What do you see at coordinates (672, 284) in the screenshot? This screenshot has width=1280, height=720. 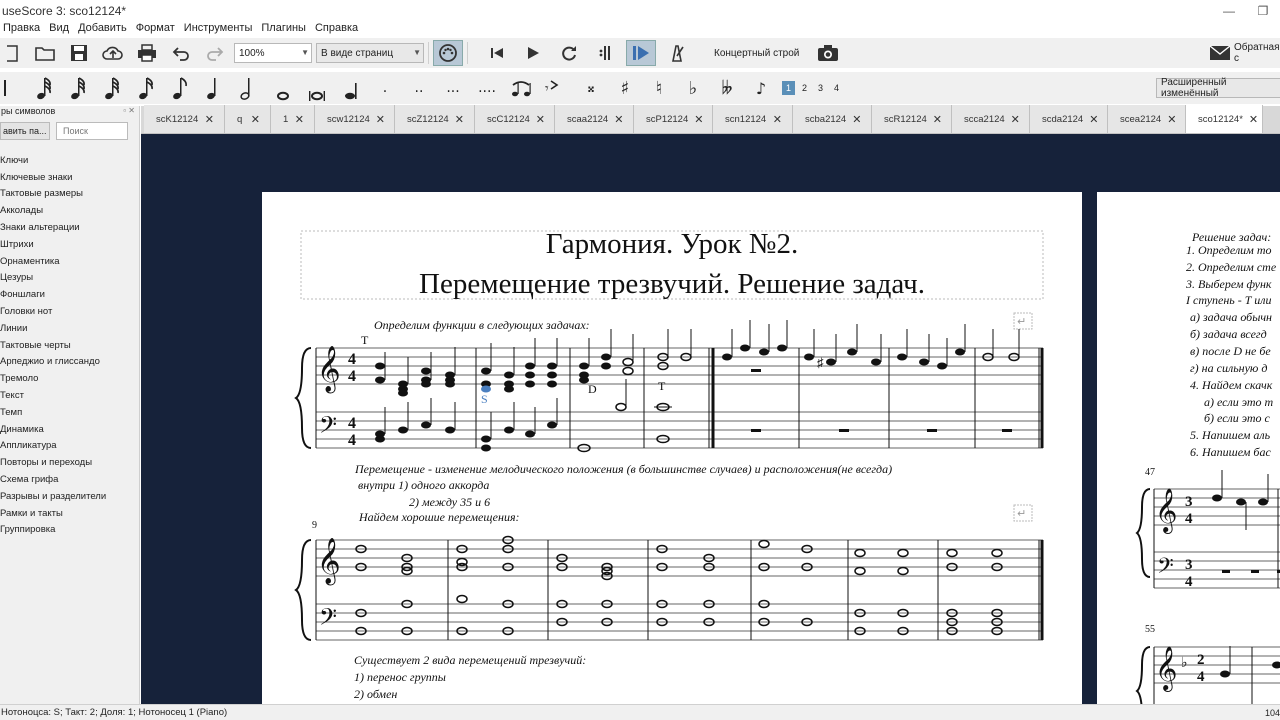 I see `score-subtitle: Перемещение трезвучий. Решение задач.` at bounding box center [672, 284].